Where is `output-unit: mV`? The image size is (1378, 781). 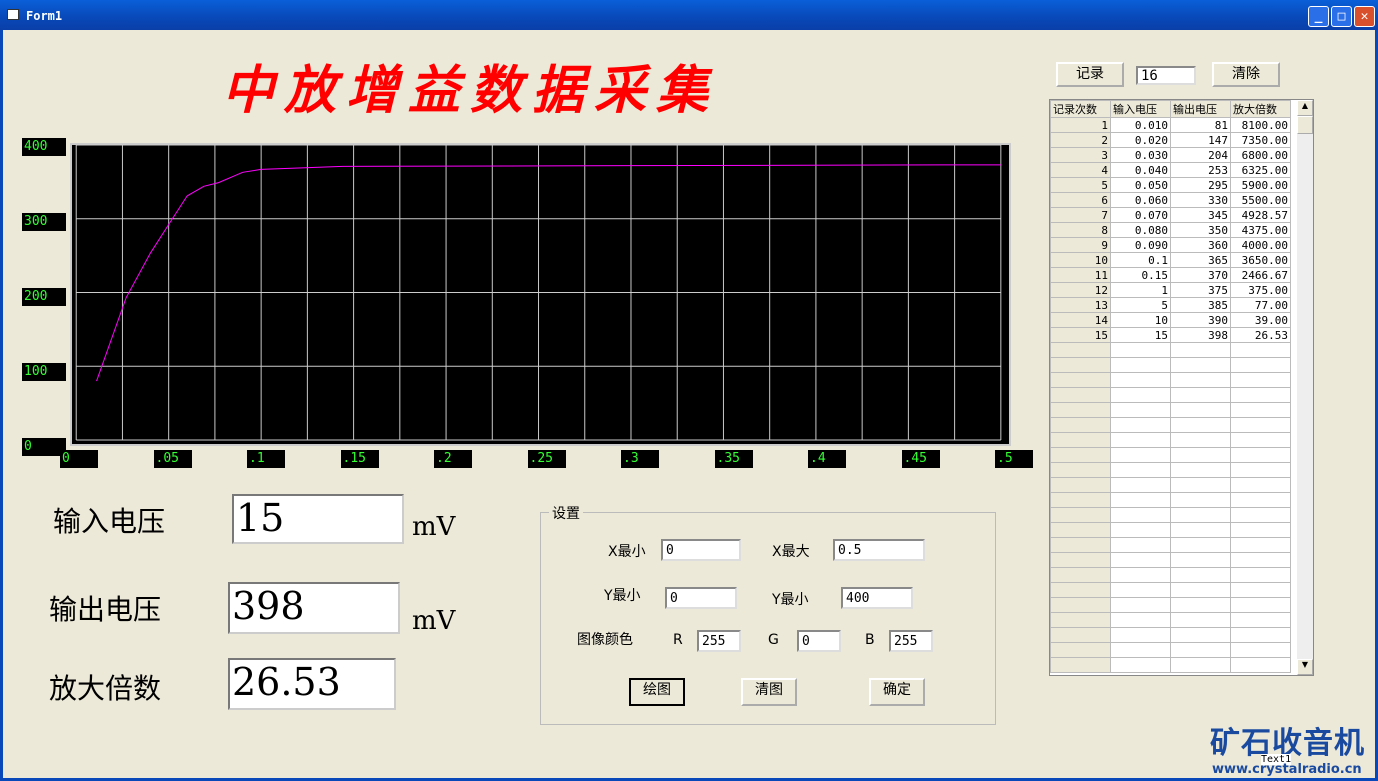 output-unit: mV is located at coordinates (434, 621).